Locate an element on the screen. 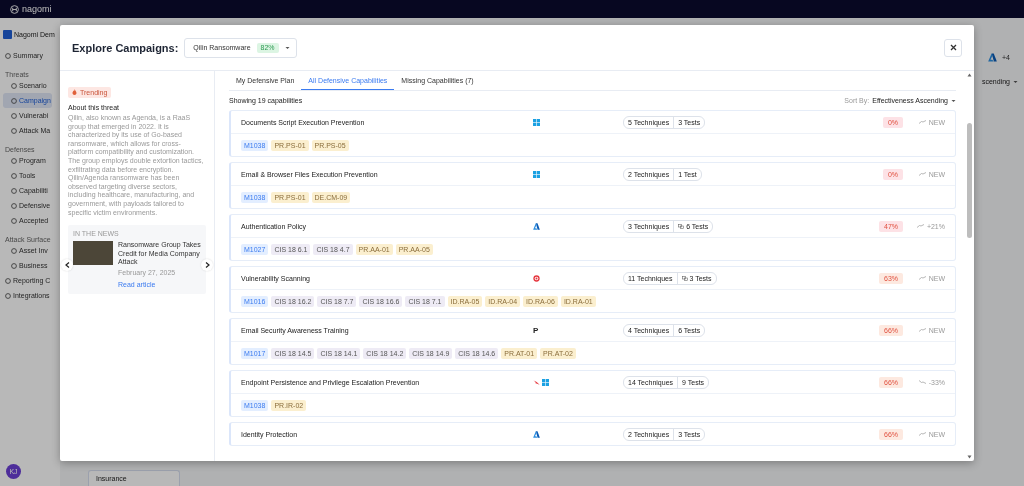 This screenshot has width=1024, height=486. scroll-down-icon is located at coordinates (969, 457).